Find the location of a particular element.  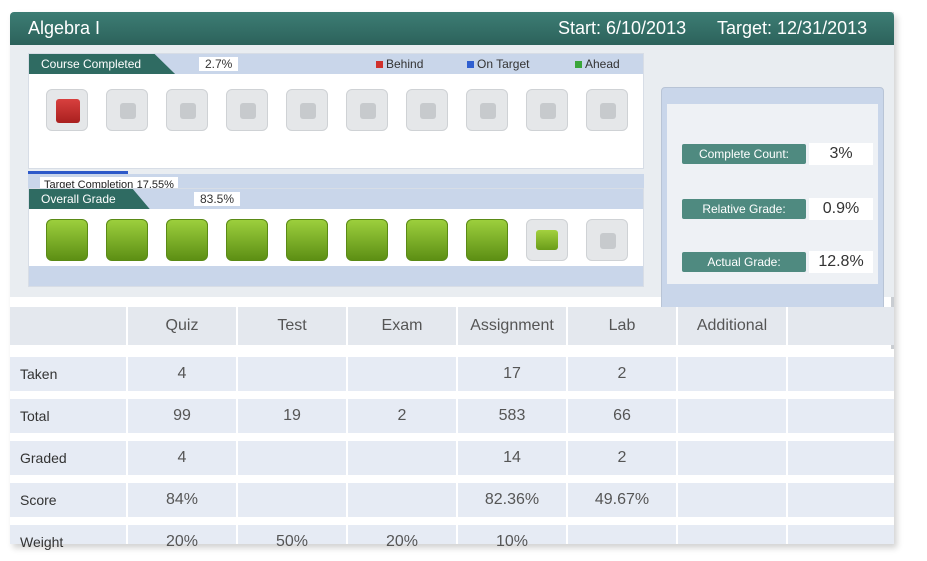

table-cell-graded-exam is located at coordinates (401, 458).